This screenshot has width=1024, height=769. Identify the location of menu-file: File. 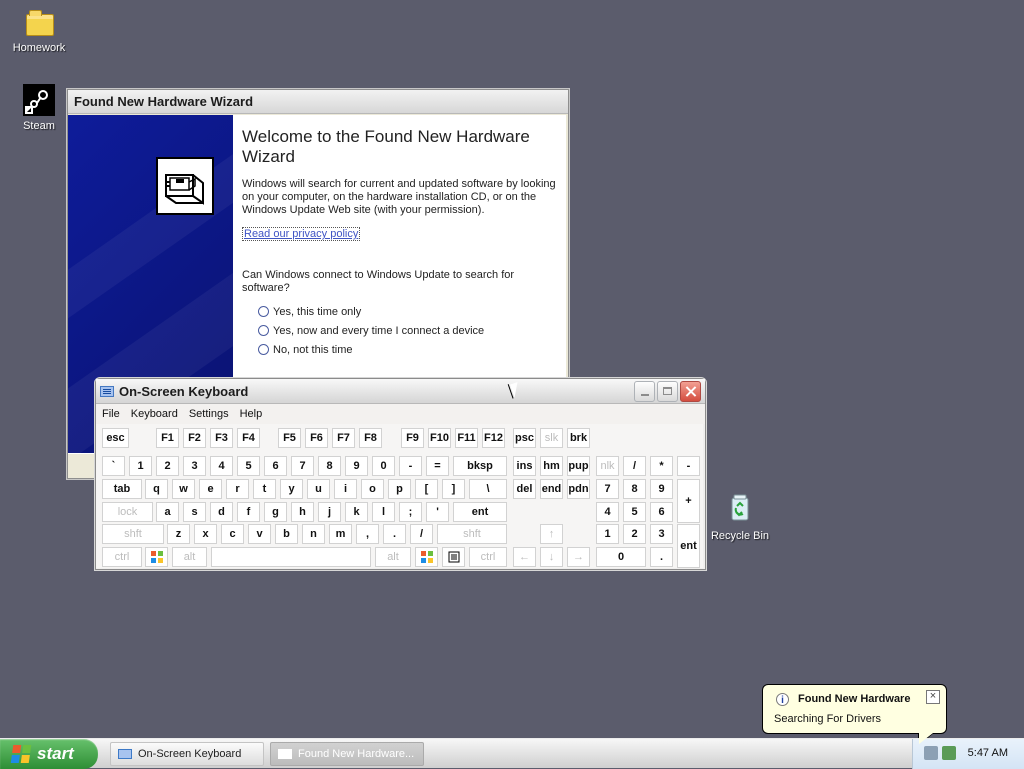
(111, 414).